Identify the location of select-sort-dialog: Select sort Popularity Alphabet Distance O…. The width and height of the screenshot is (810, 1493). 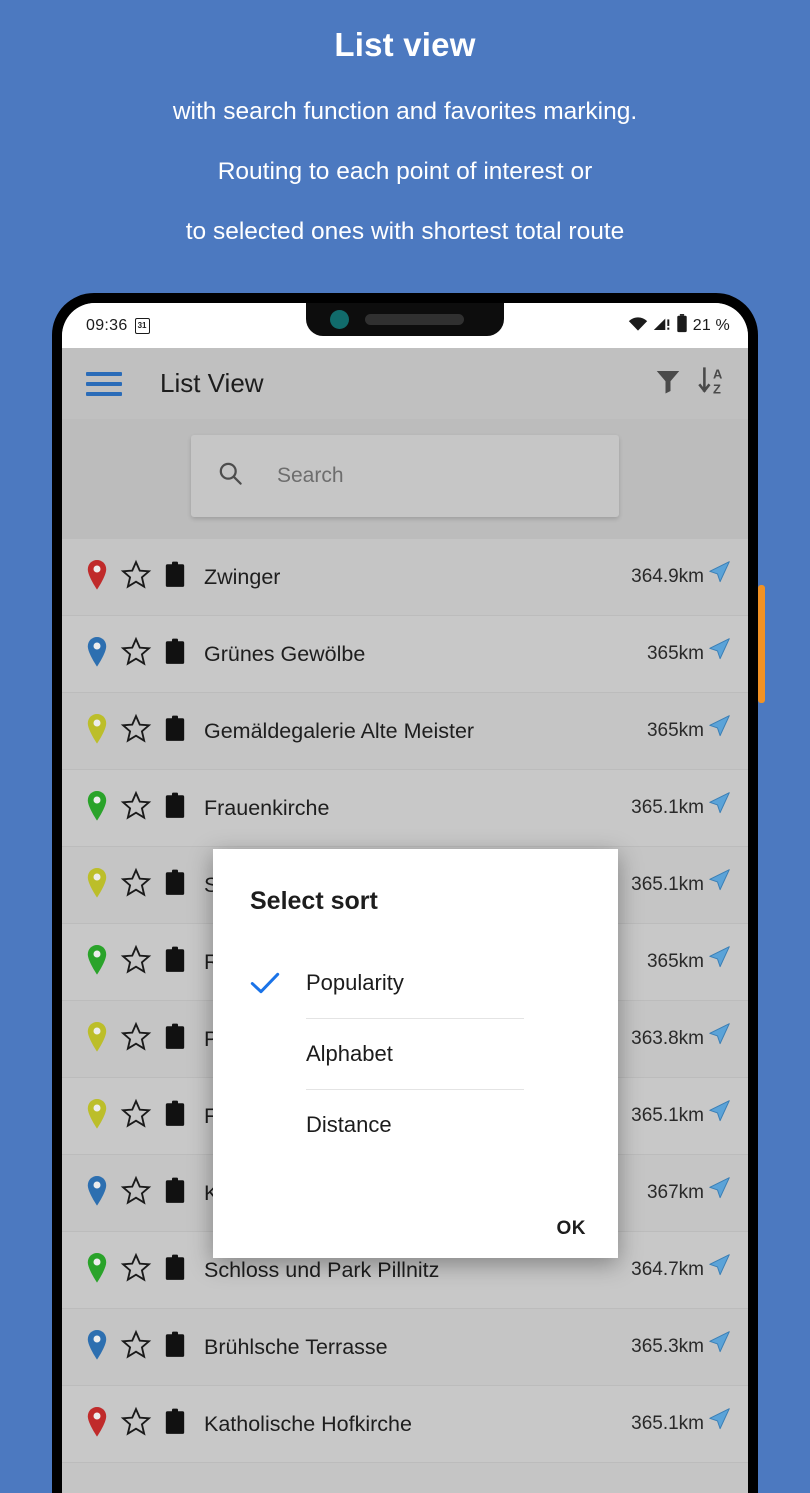
(415, 1053).